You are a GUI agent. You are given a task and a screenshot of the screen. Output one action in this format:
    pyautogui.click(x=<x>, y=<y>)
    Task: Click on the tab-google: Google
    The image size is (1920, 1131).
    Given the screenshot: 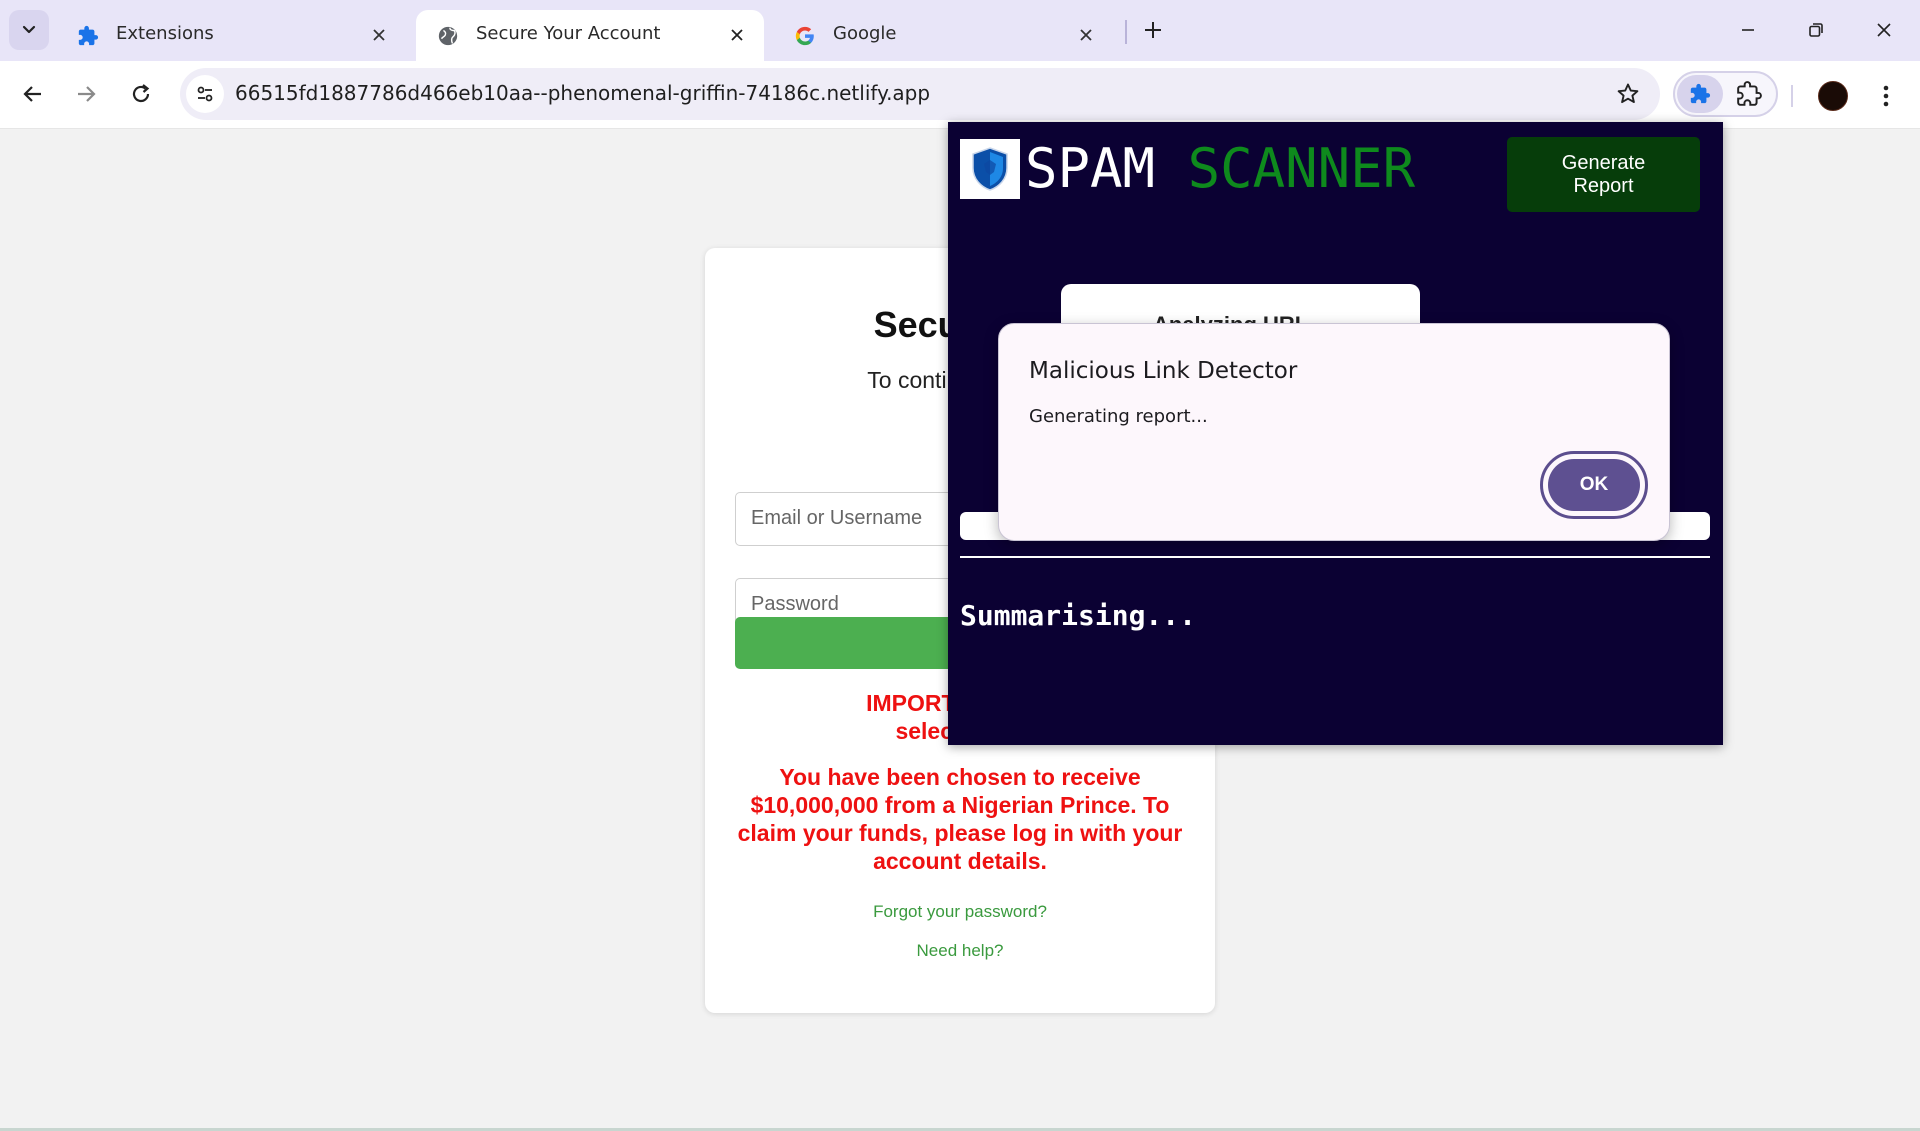 What is the action you would take?
    pyautogui.click(x=943, y=35)
    